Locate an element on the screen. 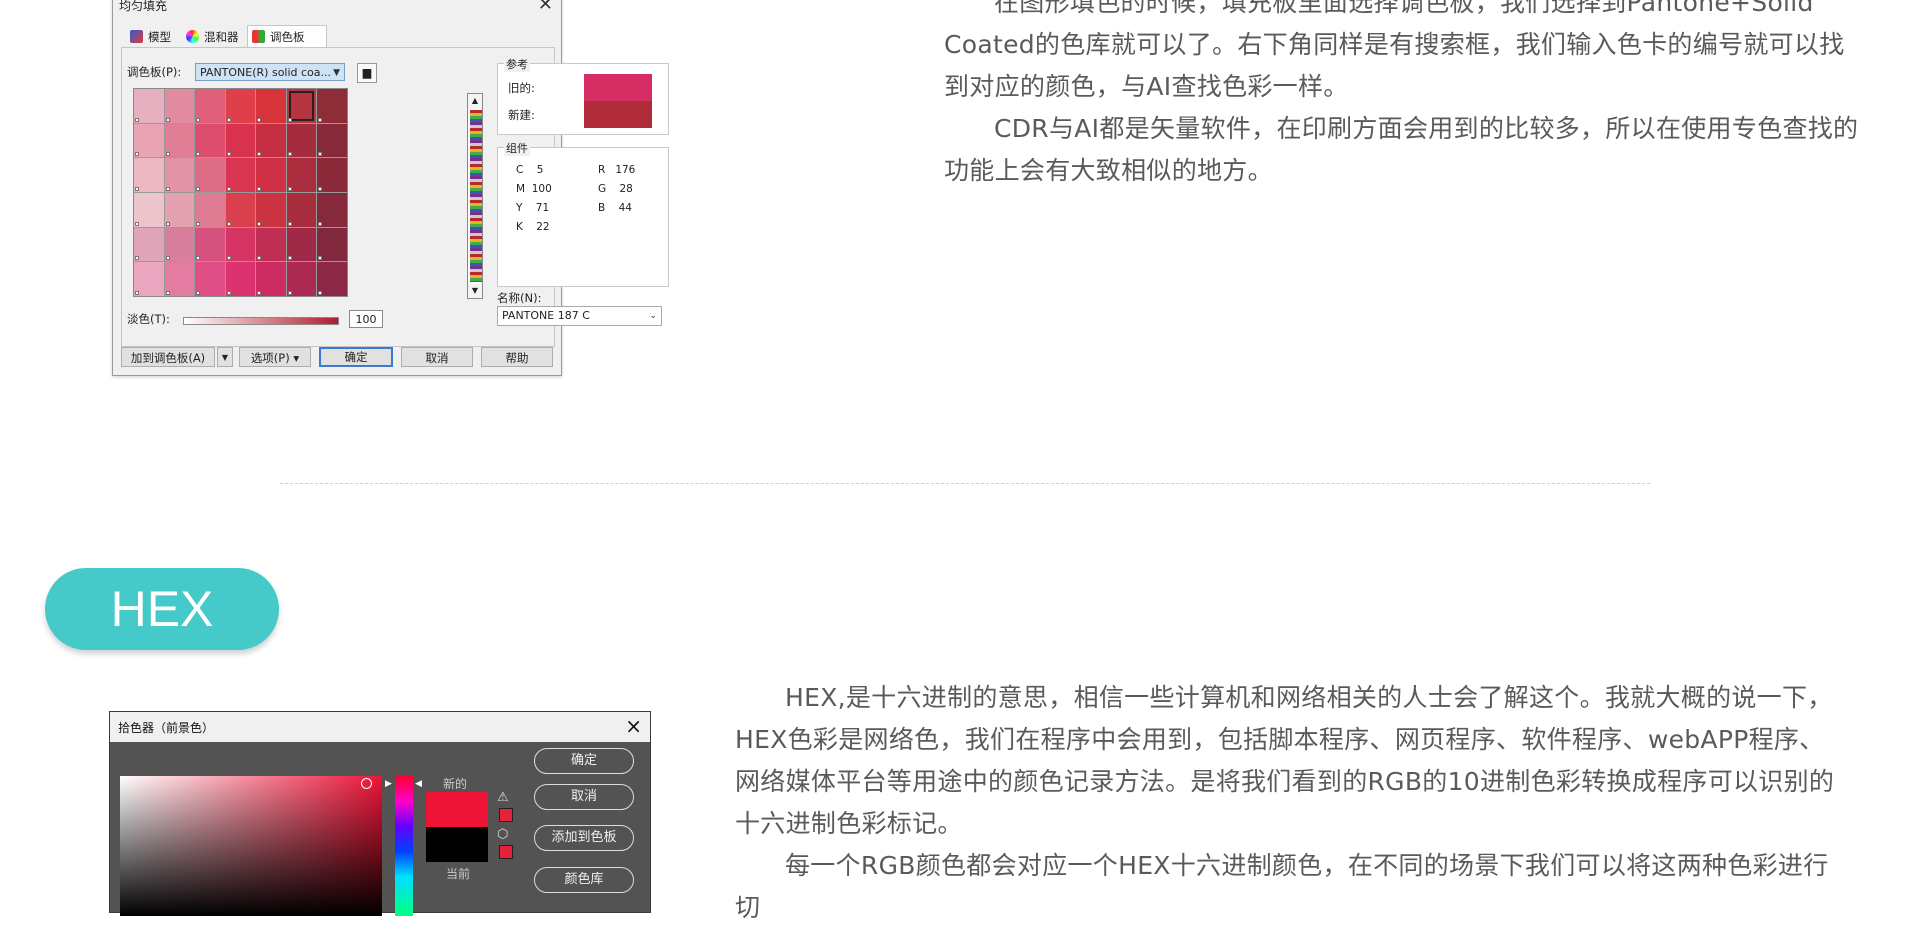 Image resolution: width=1920 pixels, height=929 pixels. options-button: 选项(P) ▾ is located at coordinates (275, 357).